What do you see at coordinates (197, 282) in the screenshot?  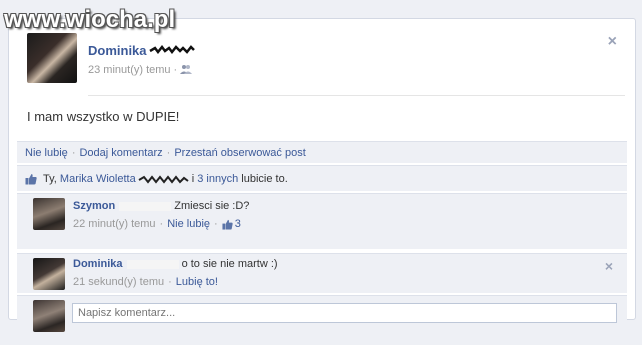 I see `comment-like-link: Lubię to!` at bounding box center [197, 282].